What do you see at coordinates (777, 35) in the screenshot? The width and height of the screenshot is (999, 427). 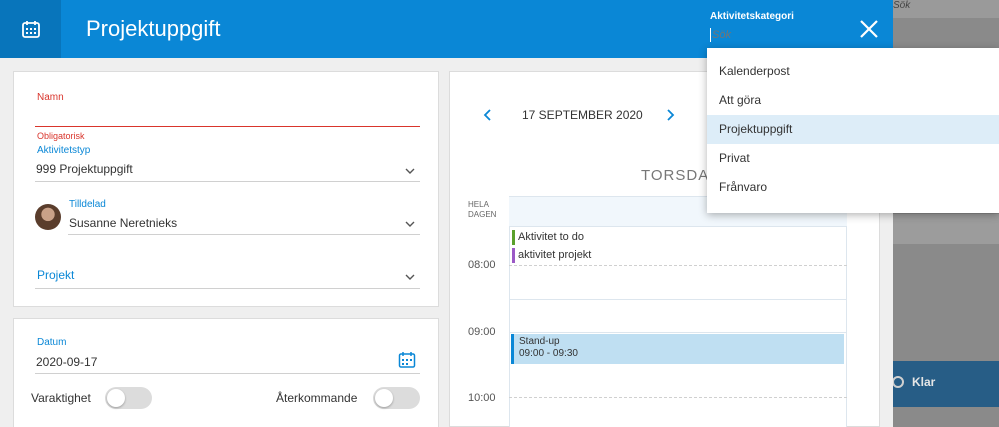 I see `category-search-input` at bounding box center [777, 35].